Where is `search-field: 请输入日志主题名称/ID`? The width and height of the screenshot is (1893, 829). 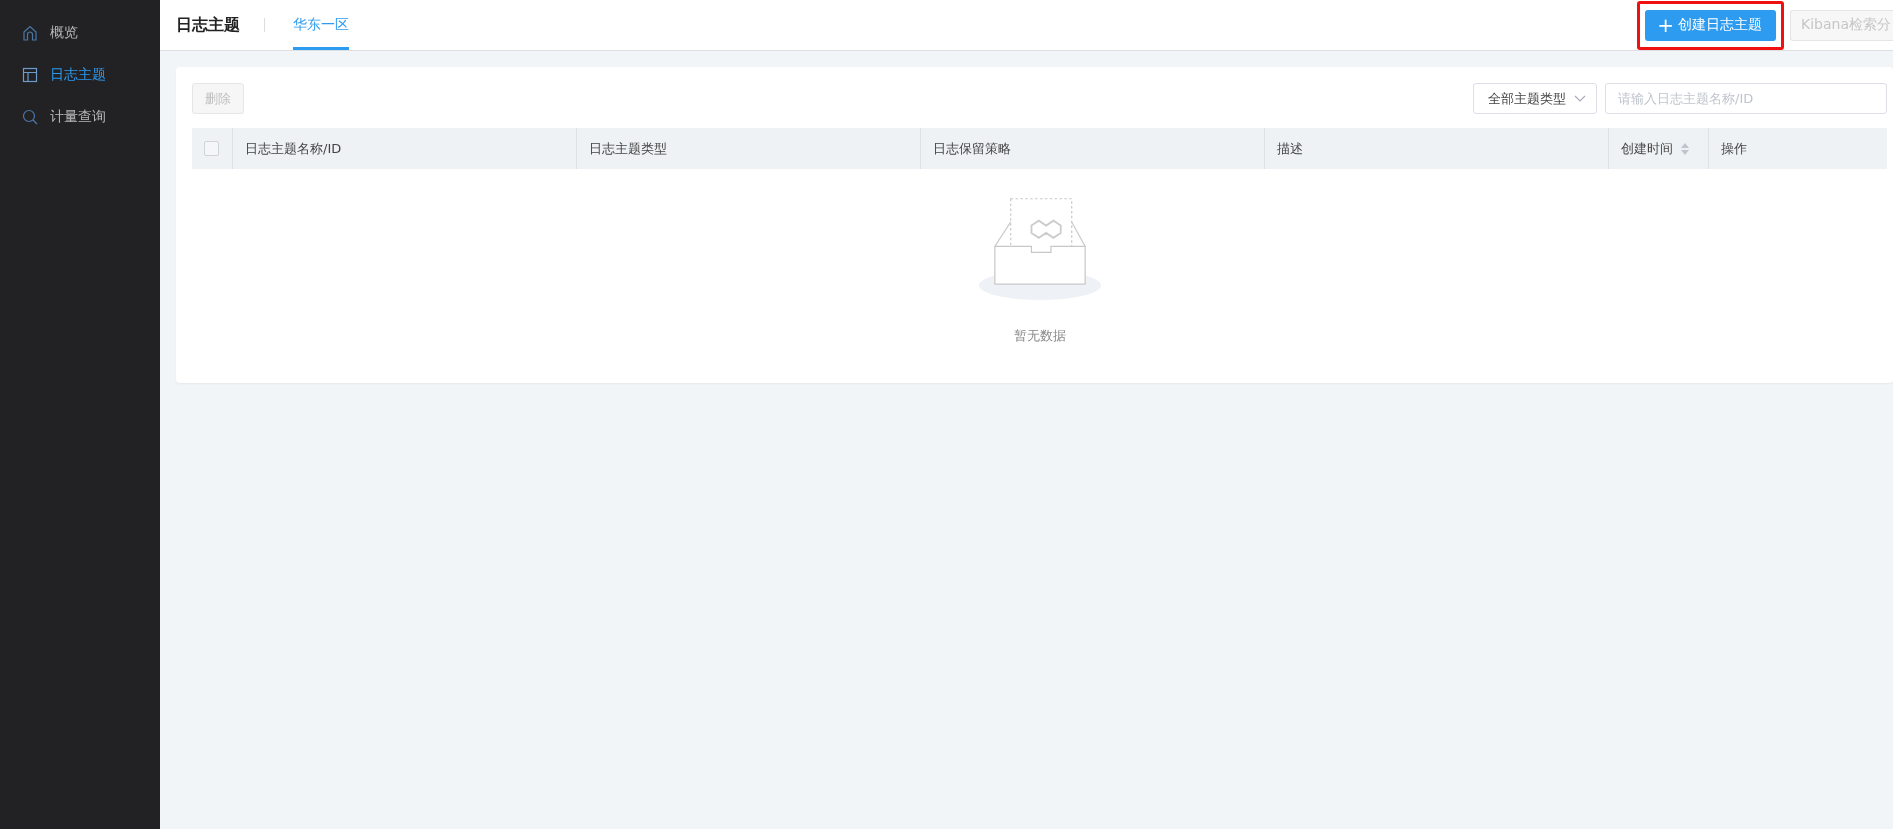 search-field: 请输入日志主题名称/ID is located at coordinates (1746, 98).